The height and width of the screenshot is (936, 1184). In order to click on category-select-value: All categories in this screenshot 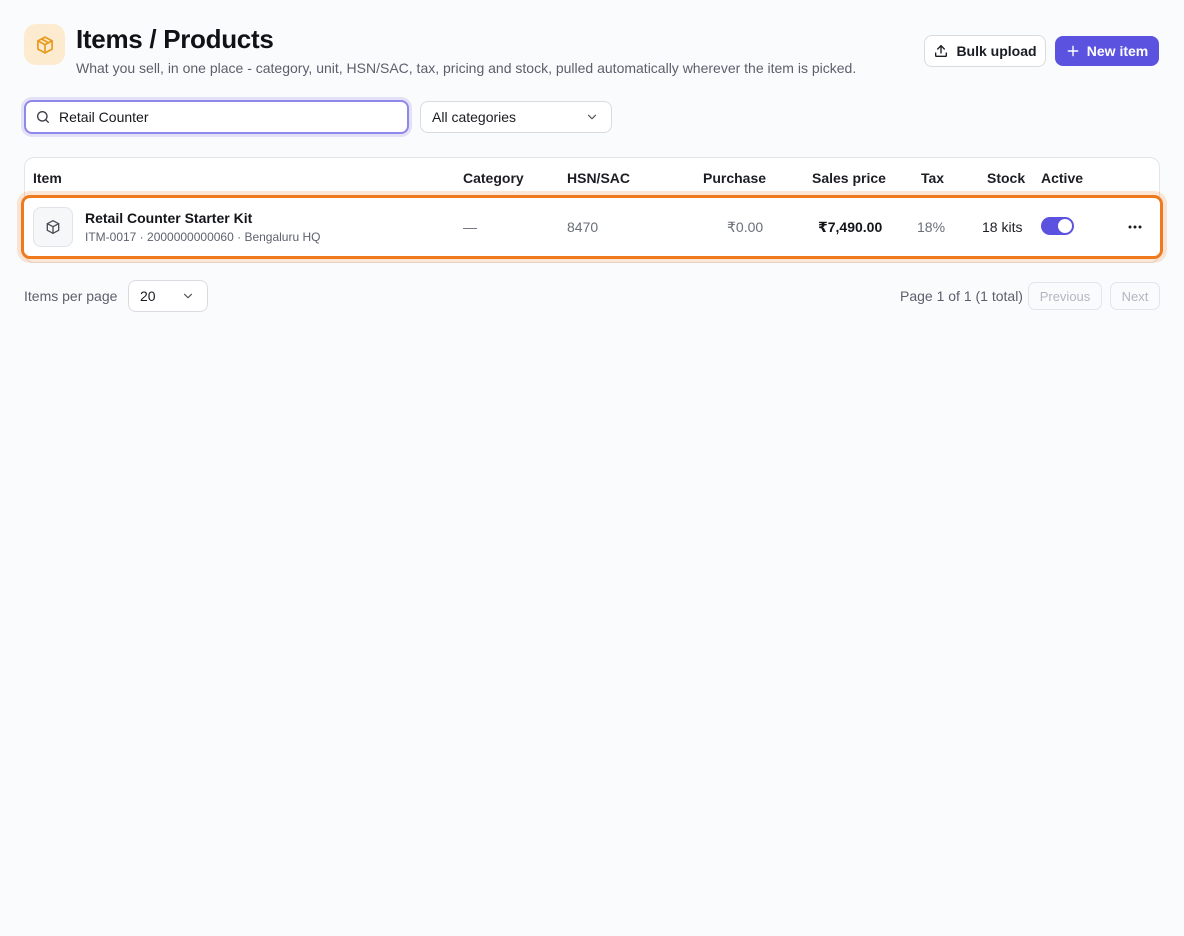, I will do `click(474, 117)`.